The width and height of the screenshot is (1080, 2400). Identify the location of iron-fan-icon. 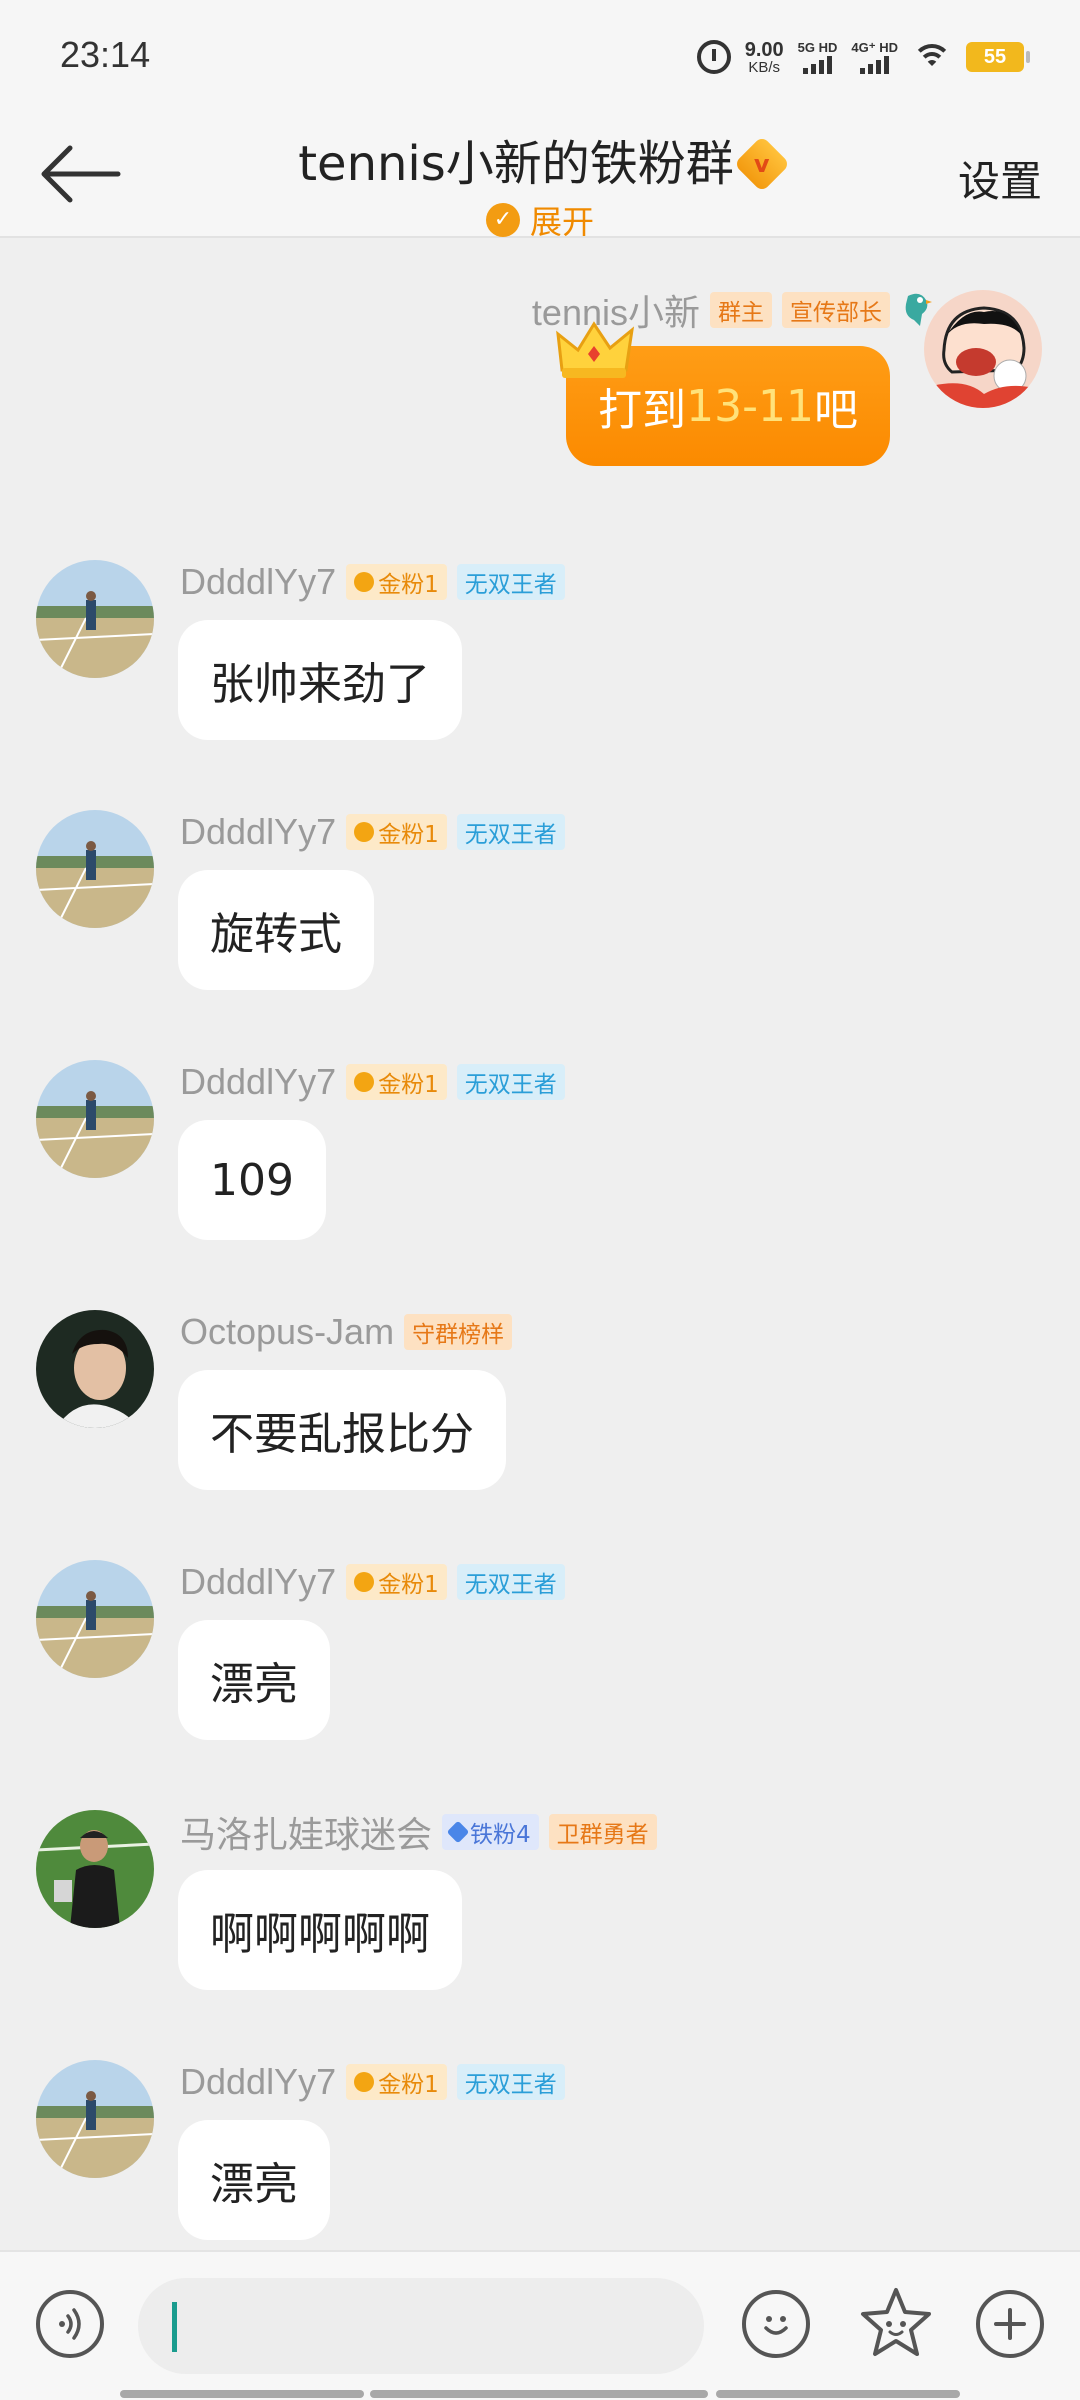
(458, 1832).